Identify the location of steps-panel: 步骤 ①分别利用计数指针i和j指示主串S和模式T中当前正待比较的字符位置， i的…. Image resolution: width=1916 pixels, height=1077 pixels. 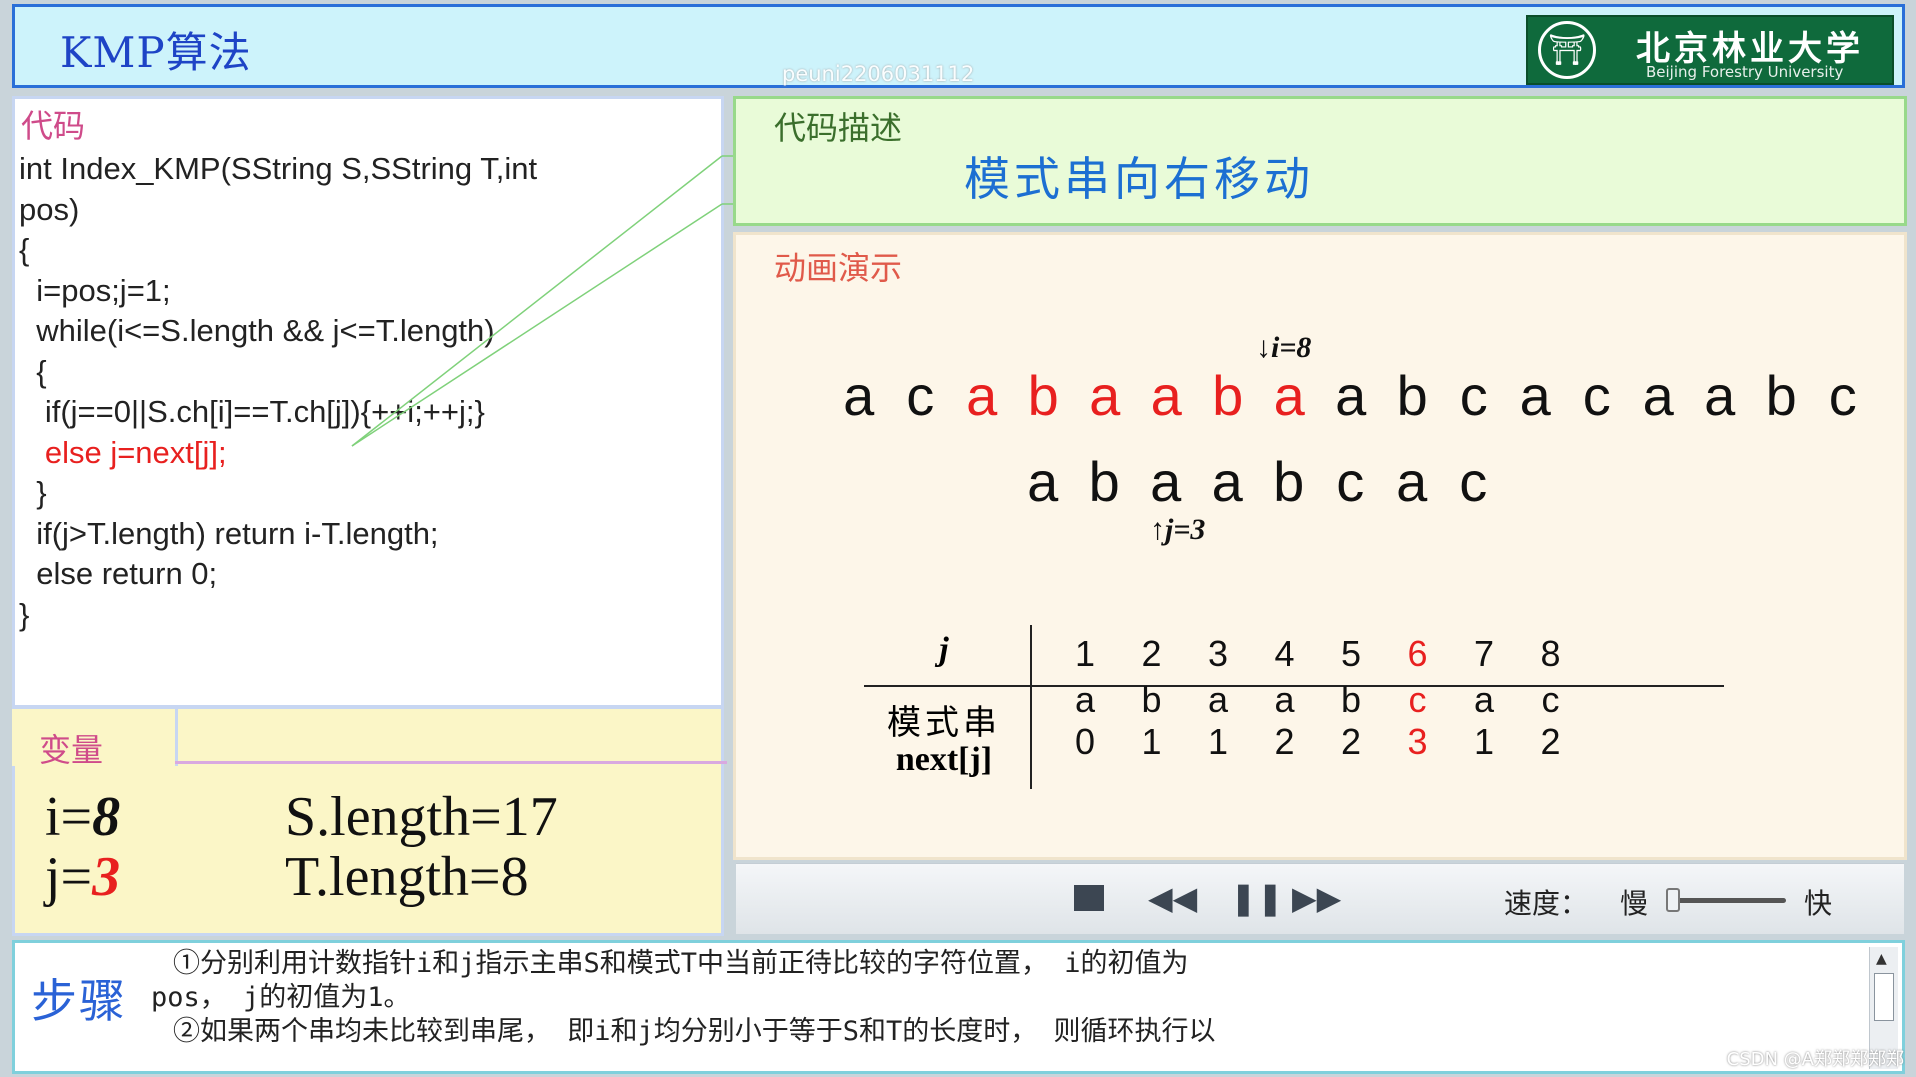
(958, 1007).